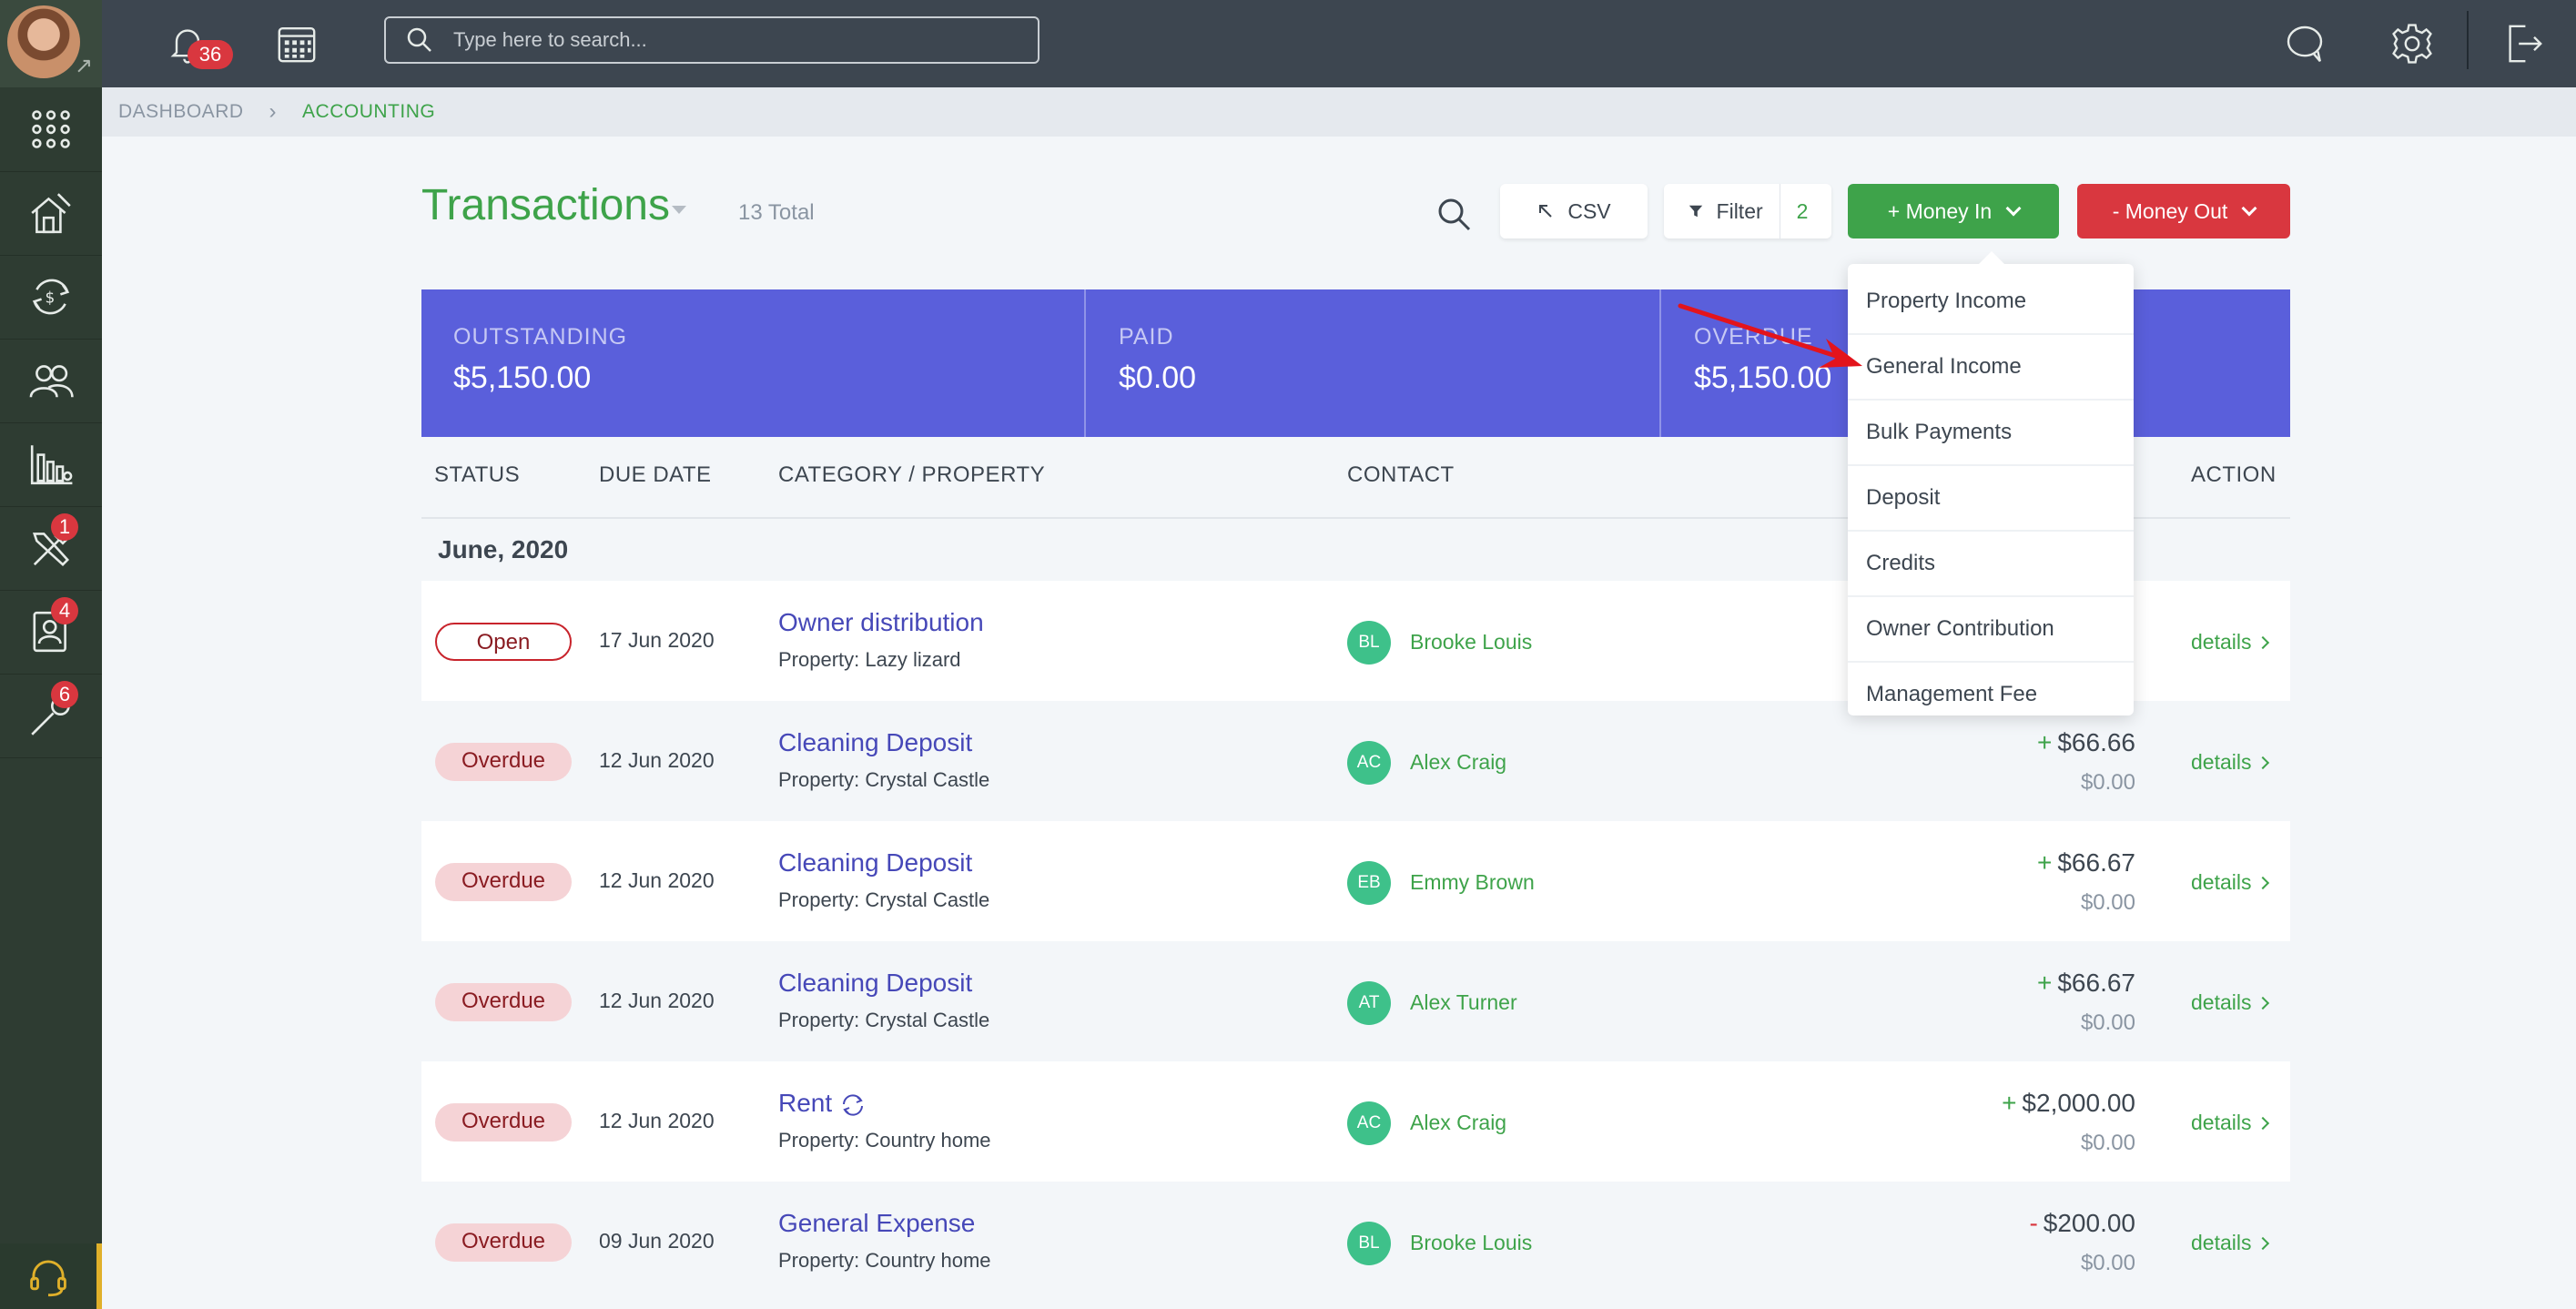  Describe the element at coordinates (911, 475) in the screenshot. I see `col-category-property: CATEGORY / PROPERTY` at that location.